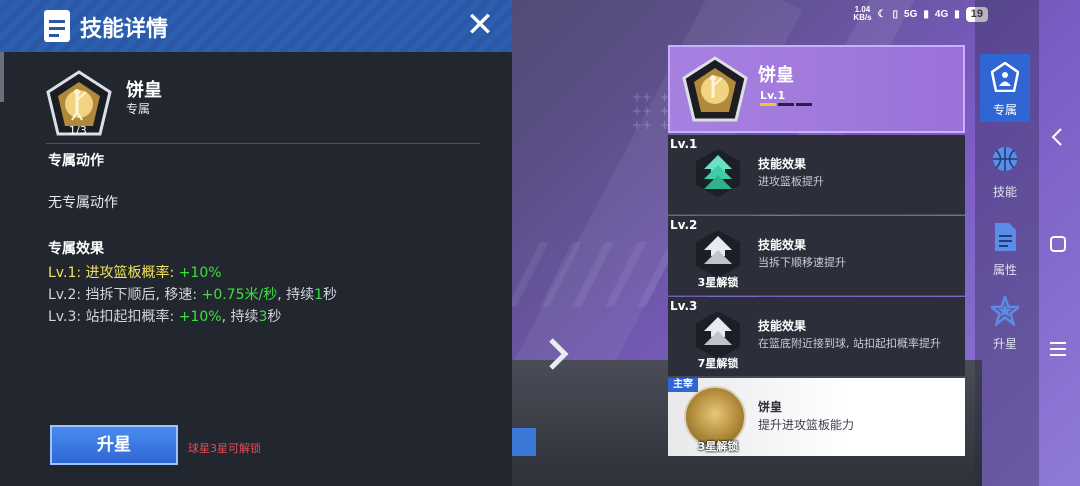 This screenshot has height=486, width=1080. Describe the element at coordinates (1005, 159) in the screenshot. I see `basketball-icon` at that location.